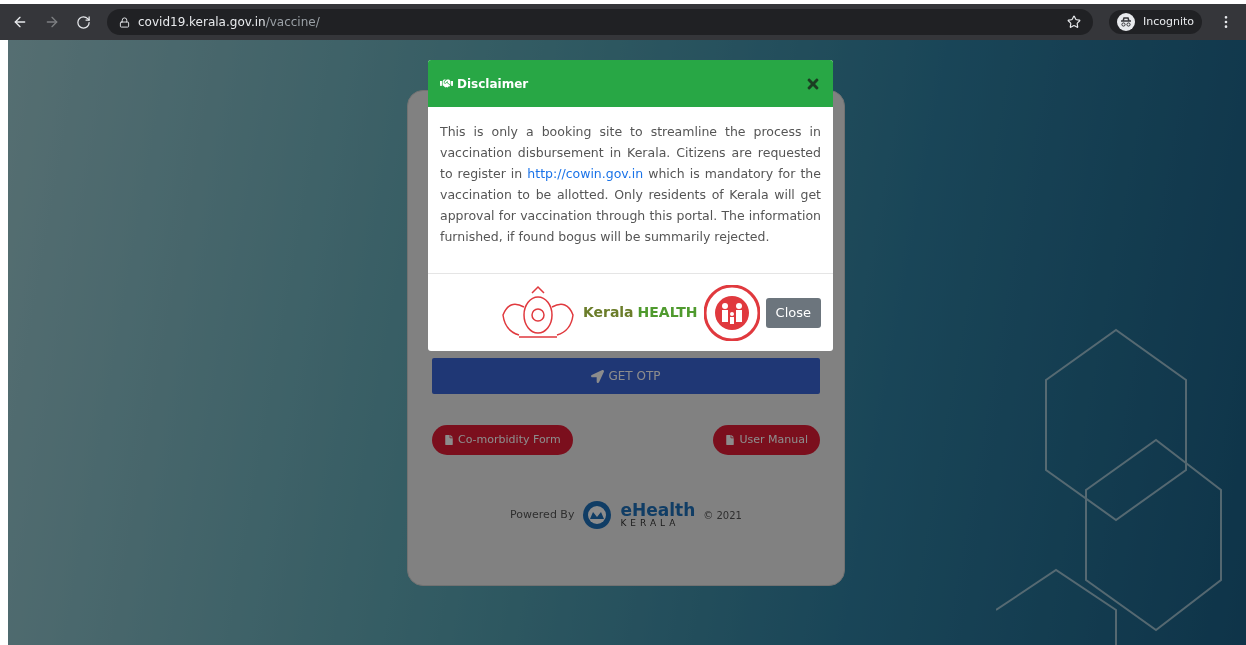 The height and width of the screenshot is (645, 1246). What do you see at coordinates (793, 312) in the screenshot?
I see `close-button: Close` at bounding box center [793, 312].